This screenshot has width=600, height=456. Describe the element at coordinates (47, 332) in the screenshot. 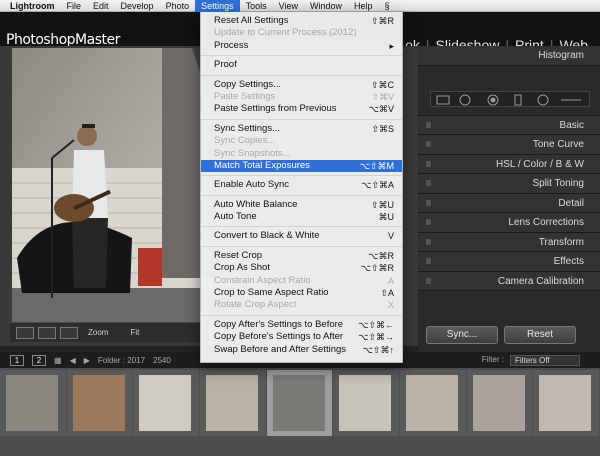

I see `before-after-button` at that location.